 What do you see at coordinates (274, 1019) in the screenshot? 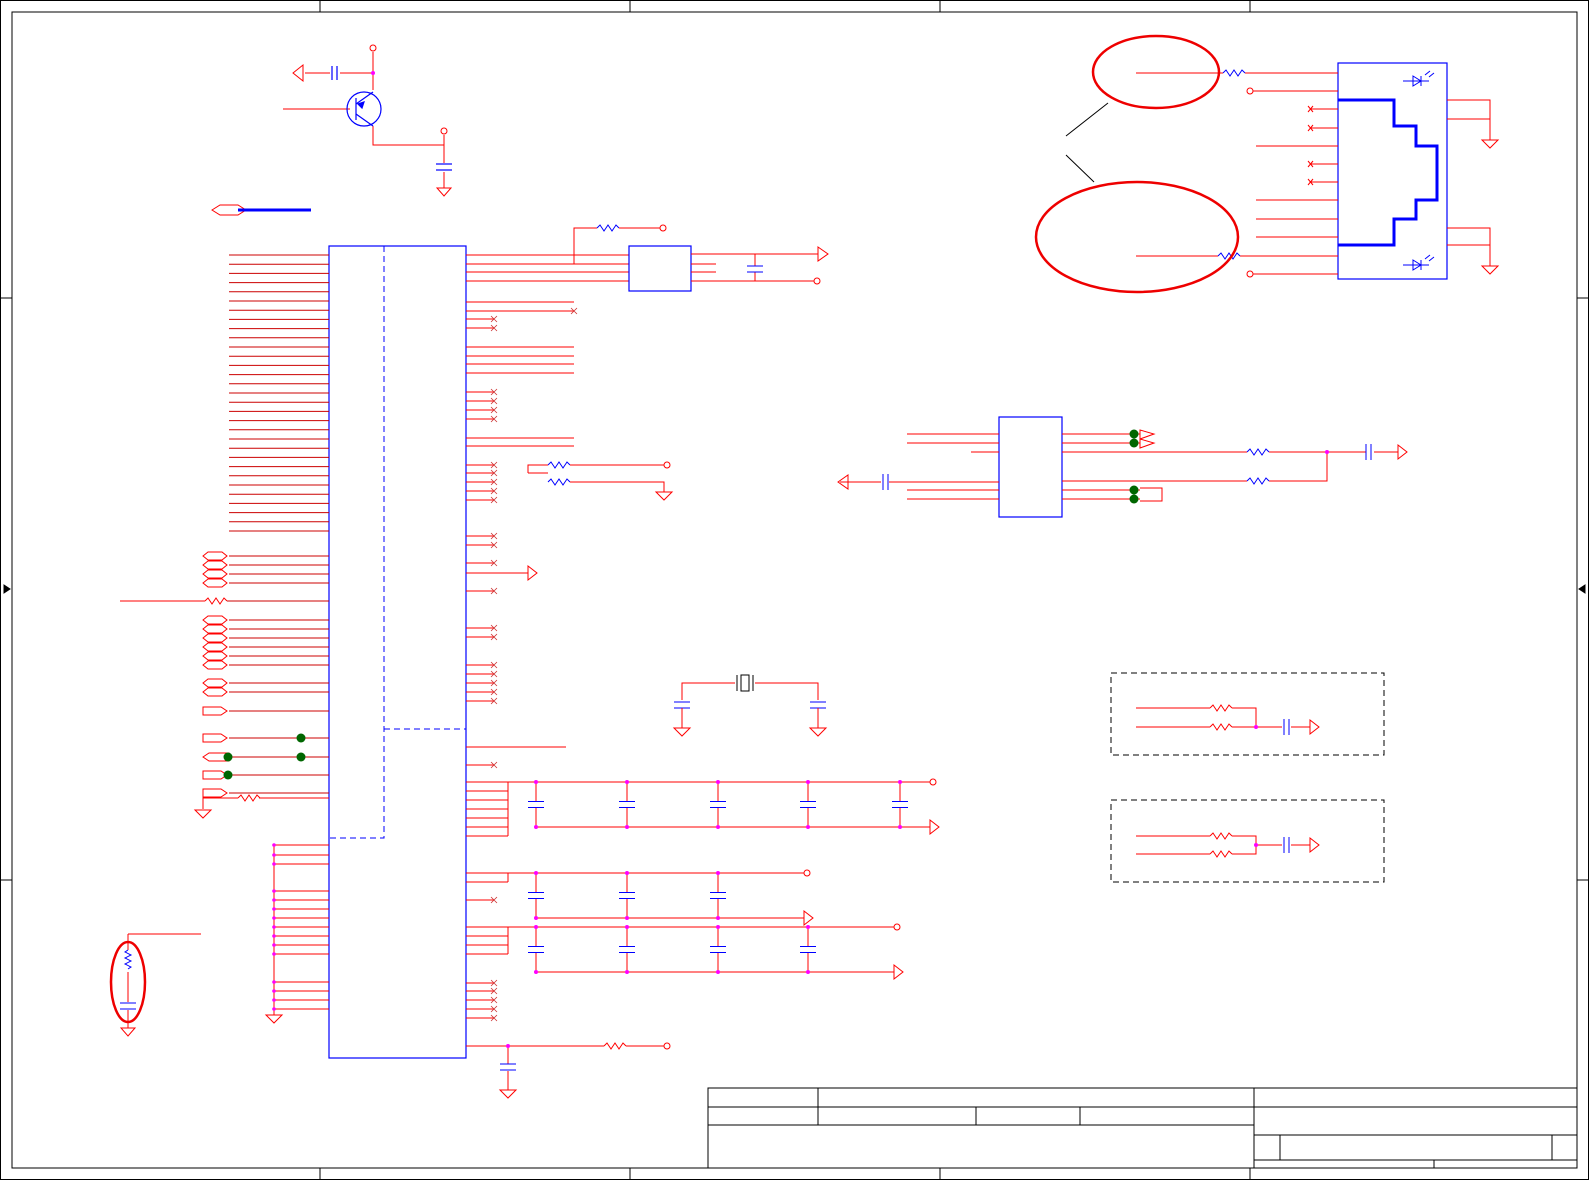
I see `ground-symbol` at bounding box center [274, 1019].